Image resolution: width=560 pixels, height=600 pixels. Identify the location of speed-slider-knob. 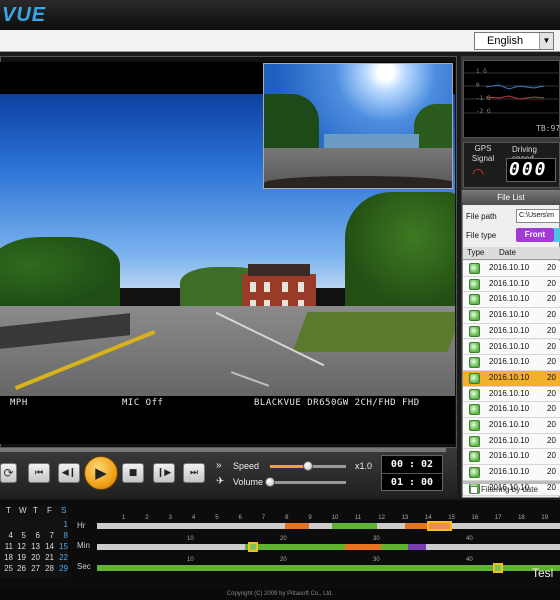
(308, 466).